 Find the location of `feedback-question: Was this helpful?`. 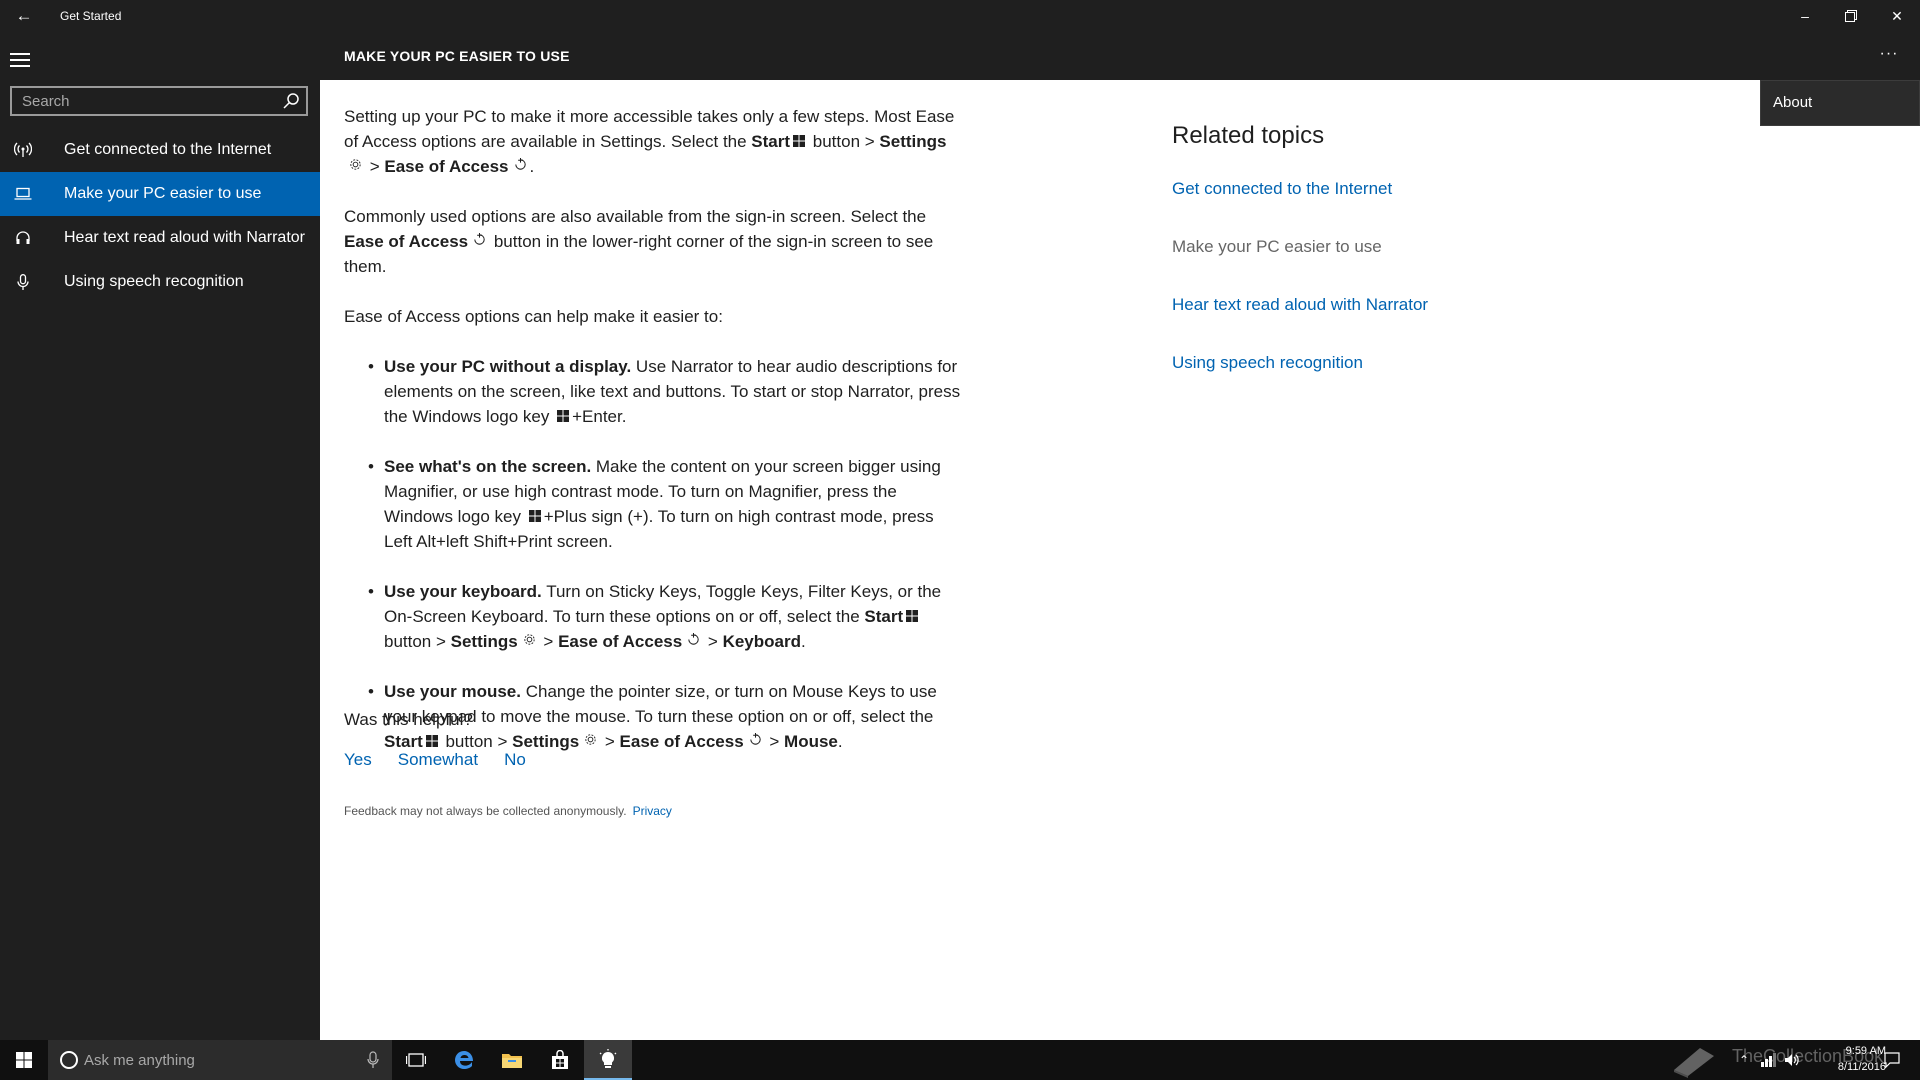

feedback-question: Was this helpful? is located at coordinates (408, 719).